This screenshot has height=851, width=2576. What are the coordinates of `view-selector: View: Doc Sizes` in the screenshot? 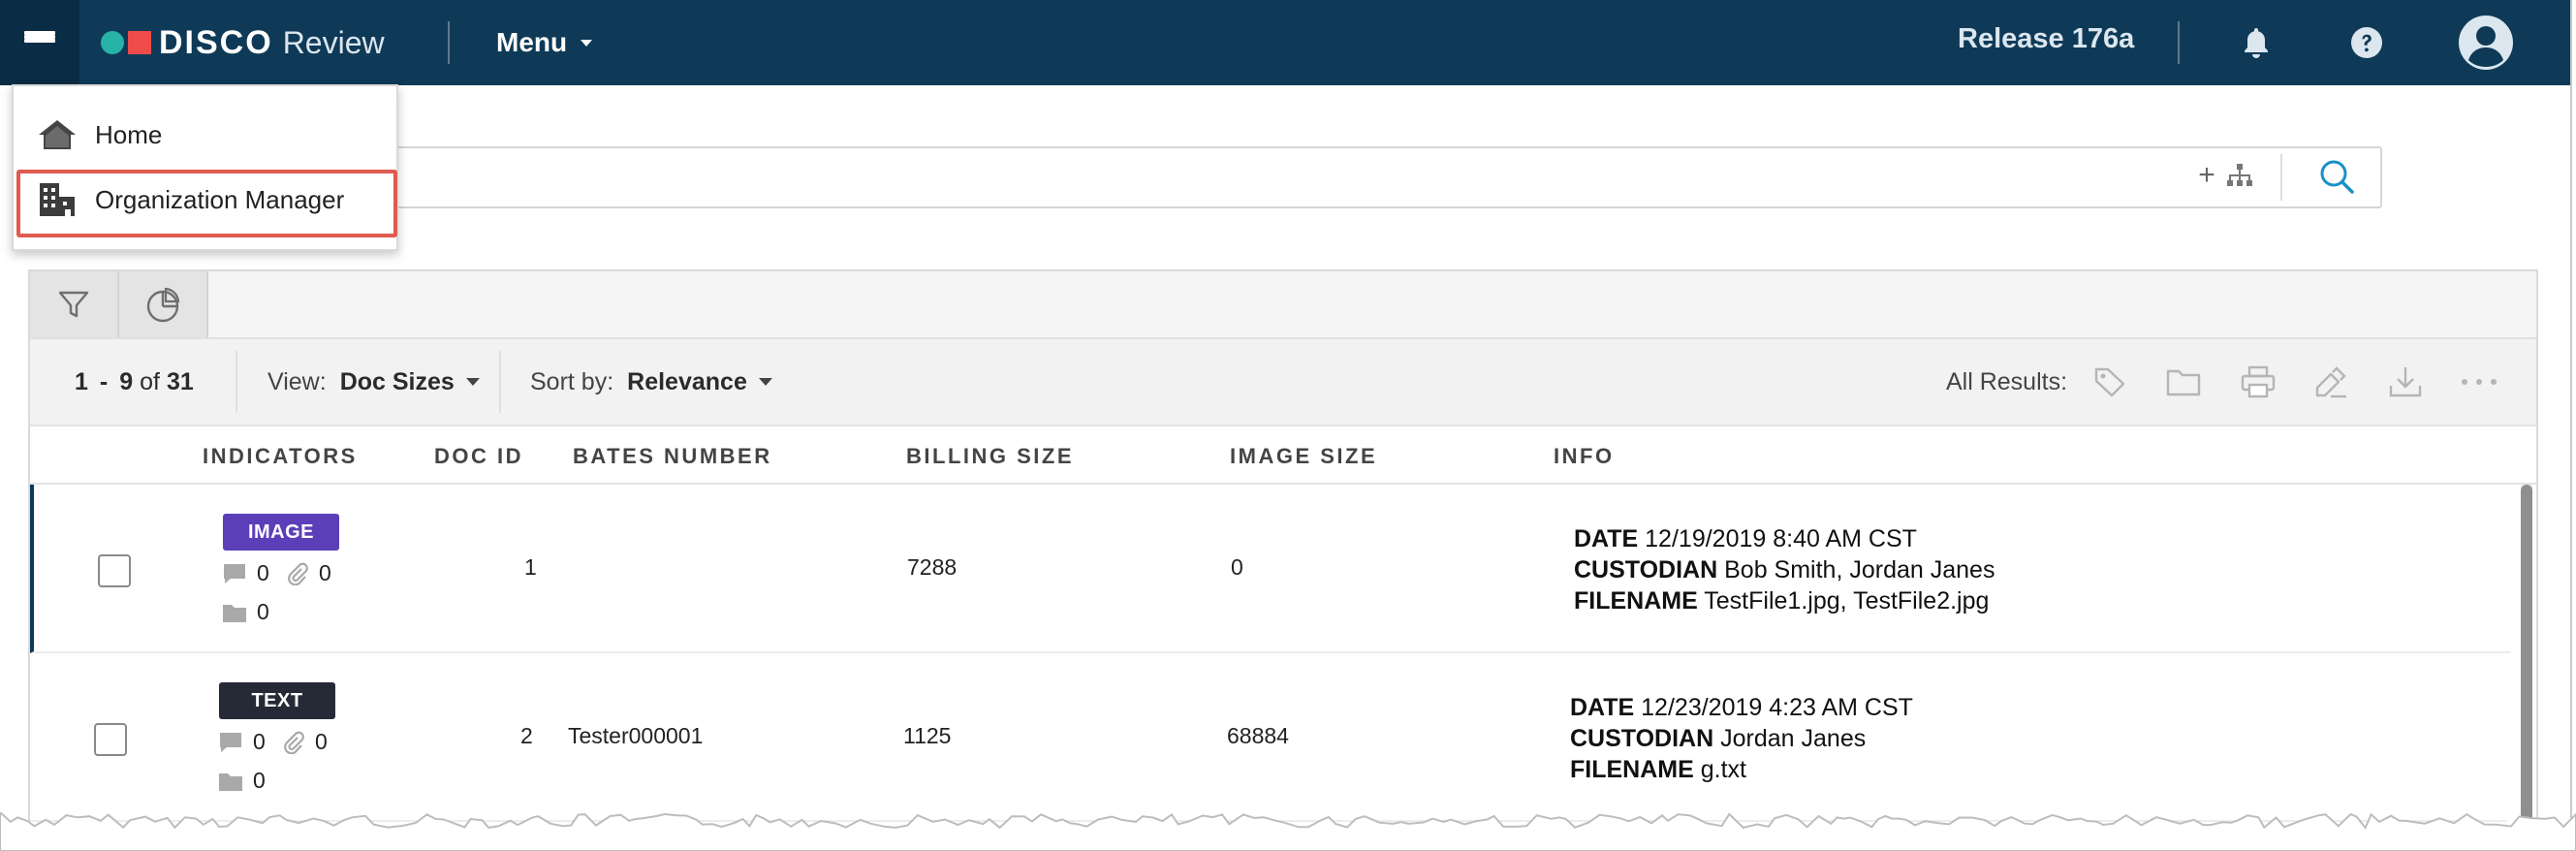 It's located at (373, 382).